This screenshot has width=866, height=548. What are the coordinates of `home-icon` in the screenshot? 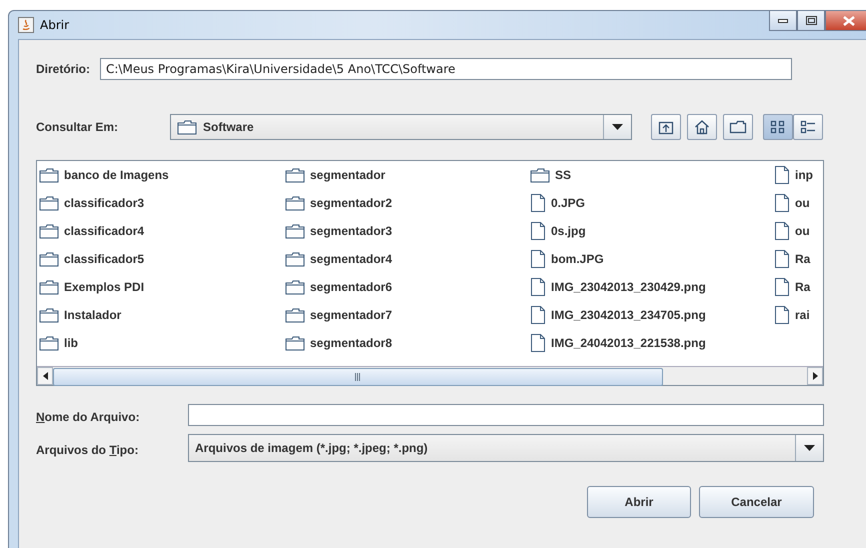 It's located at (702, 127).